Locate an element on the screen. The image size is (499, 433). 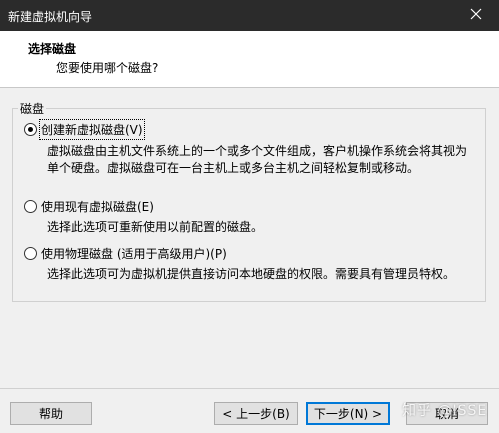
description-line: 选择此选项可重新使用以前配置的磁盘。 is located at coordinates (155, 227).